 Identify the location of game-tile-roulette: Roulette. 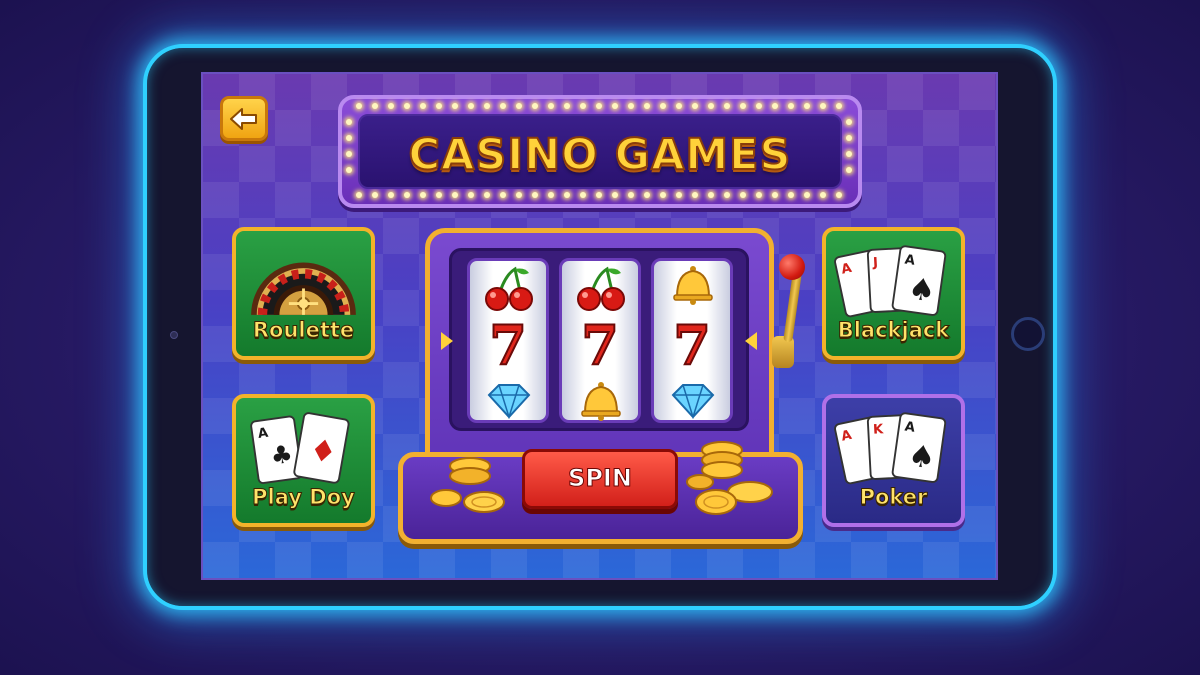
(303, 293).